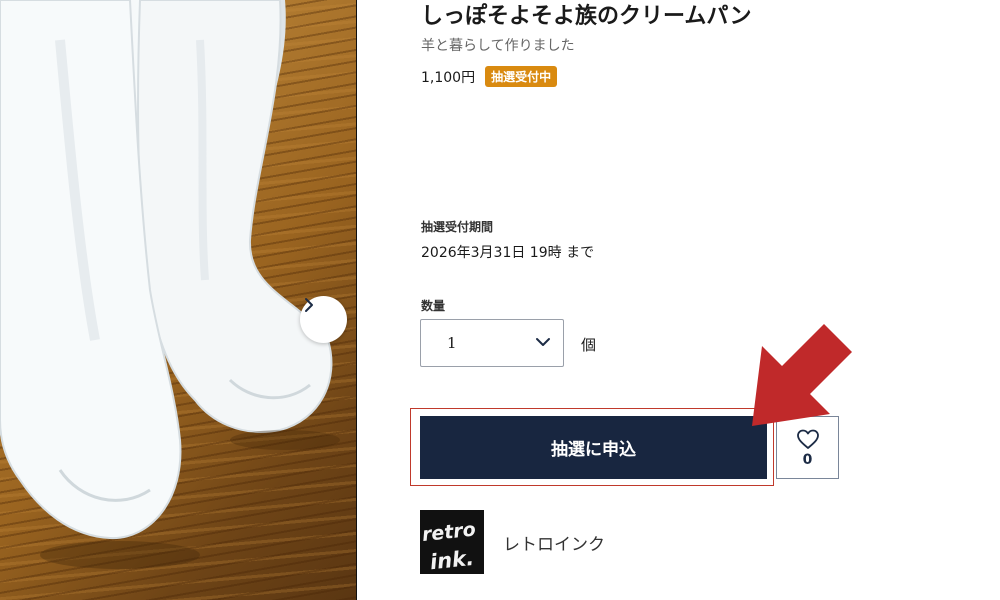  Describe the element at coordinates (309, 305) in the screenshot. I see `chevron-right-icon` at that location.